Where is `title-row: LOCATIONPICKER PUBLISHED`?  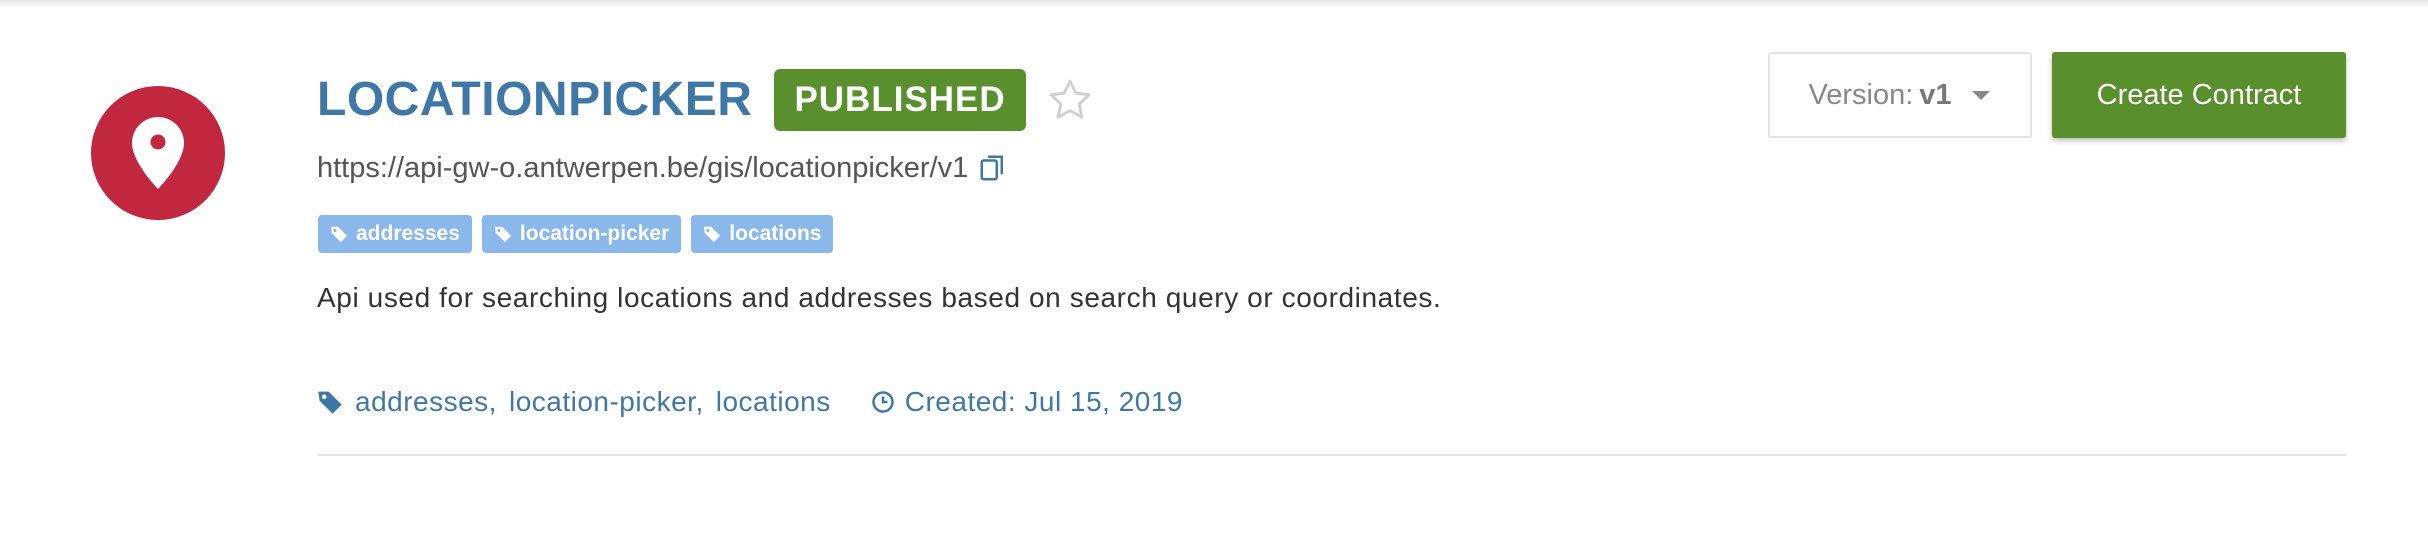
title-row: LOCATIONPICKER PUBLISHED is located at coordinates (705, 100).